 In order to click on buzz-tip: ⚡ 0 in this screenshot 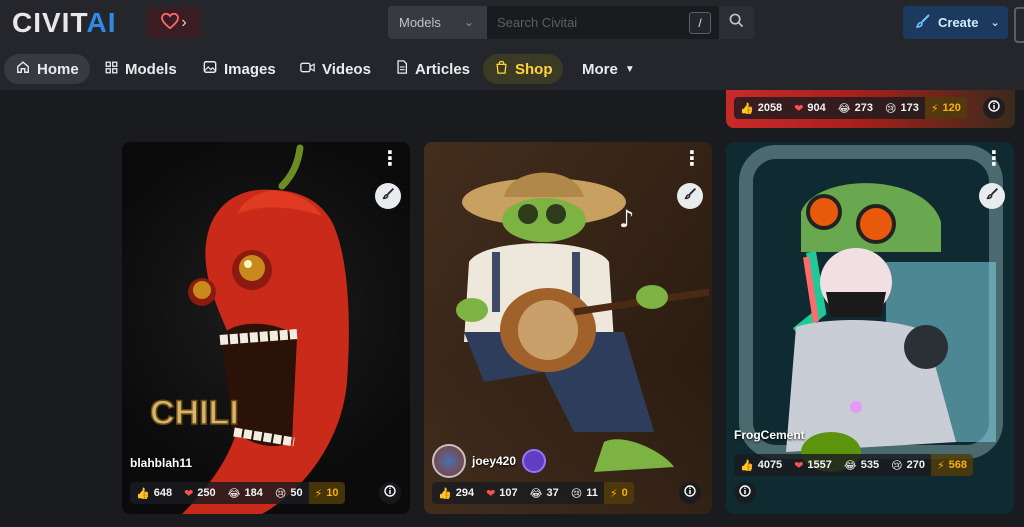, I will do `click(618, 493)`.